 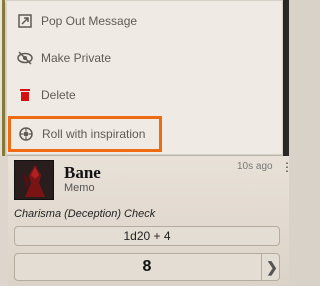 What do you see at coordinates (287, 167) in the screenshot?
I see `message-options-icon: ⋮` at bounding box center [287, 167].